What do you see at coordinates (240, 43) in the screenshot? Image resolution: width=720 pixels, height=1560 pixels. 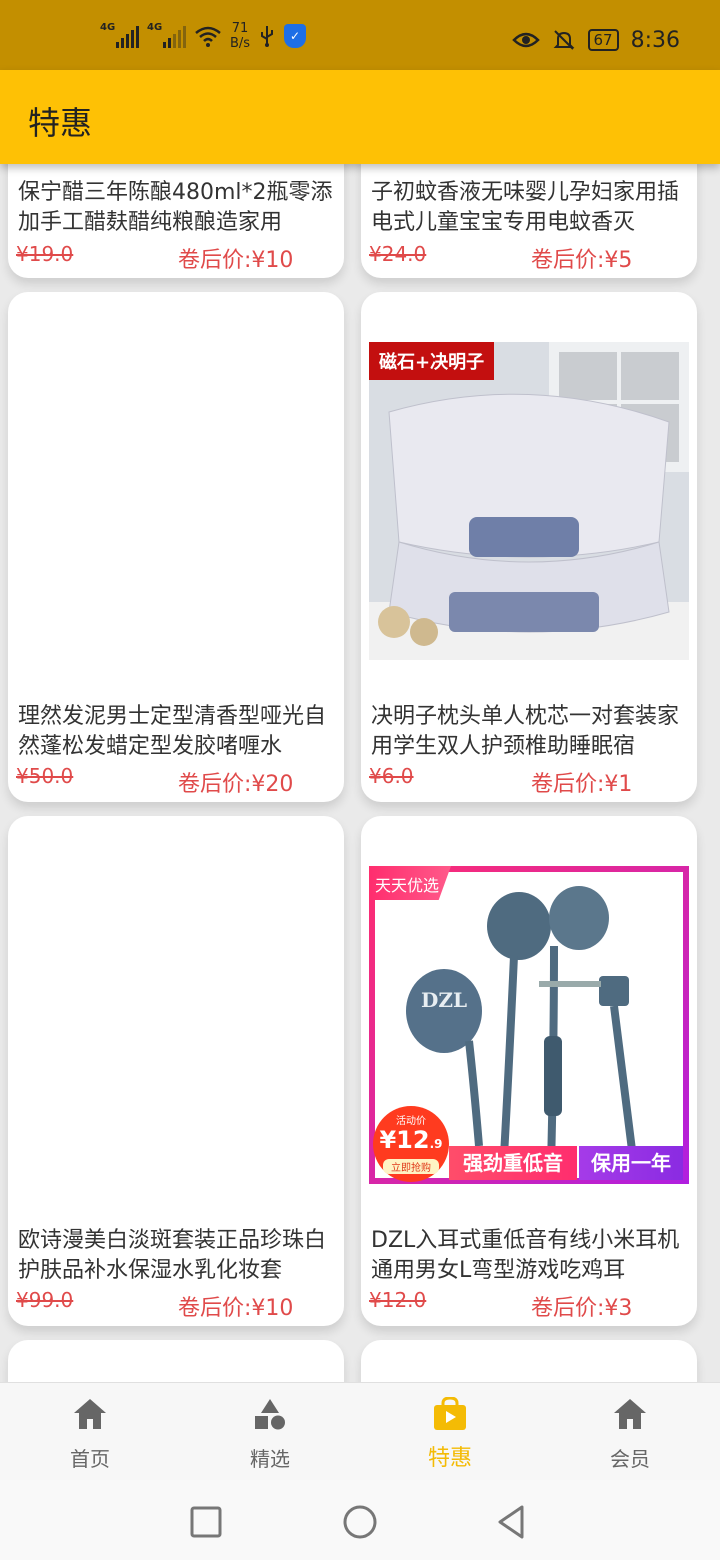 I see `speed-unit: B/s` at bounding box center [240, 43].